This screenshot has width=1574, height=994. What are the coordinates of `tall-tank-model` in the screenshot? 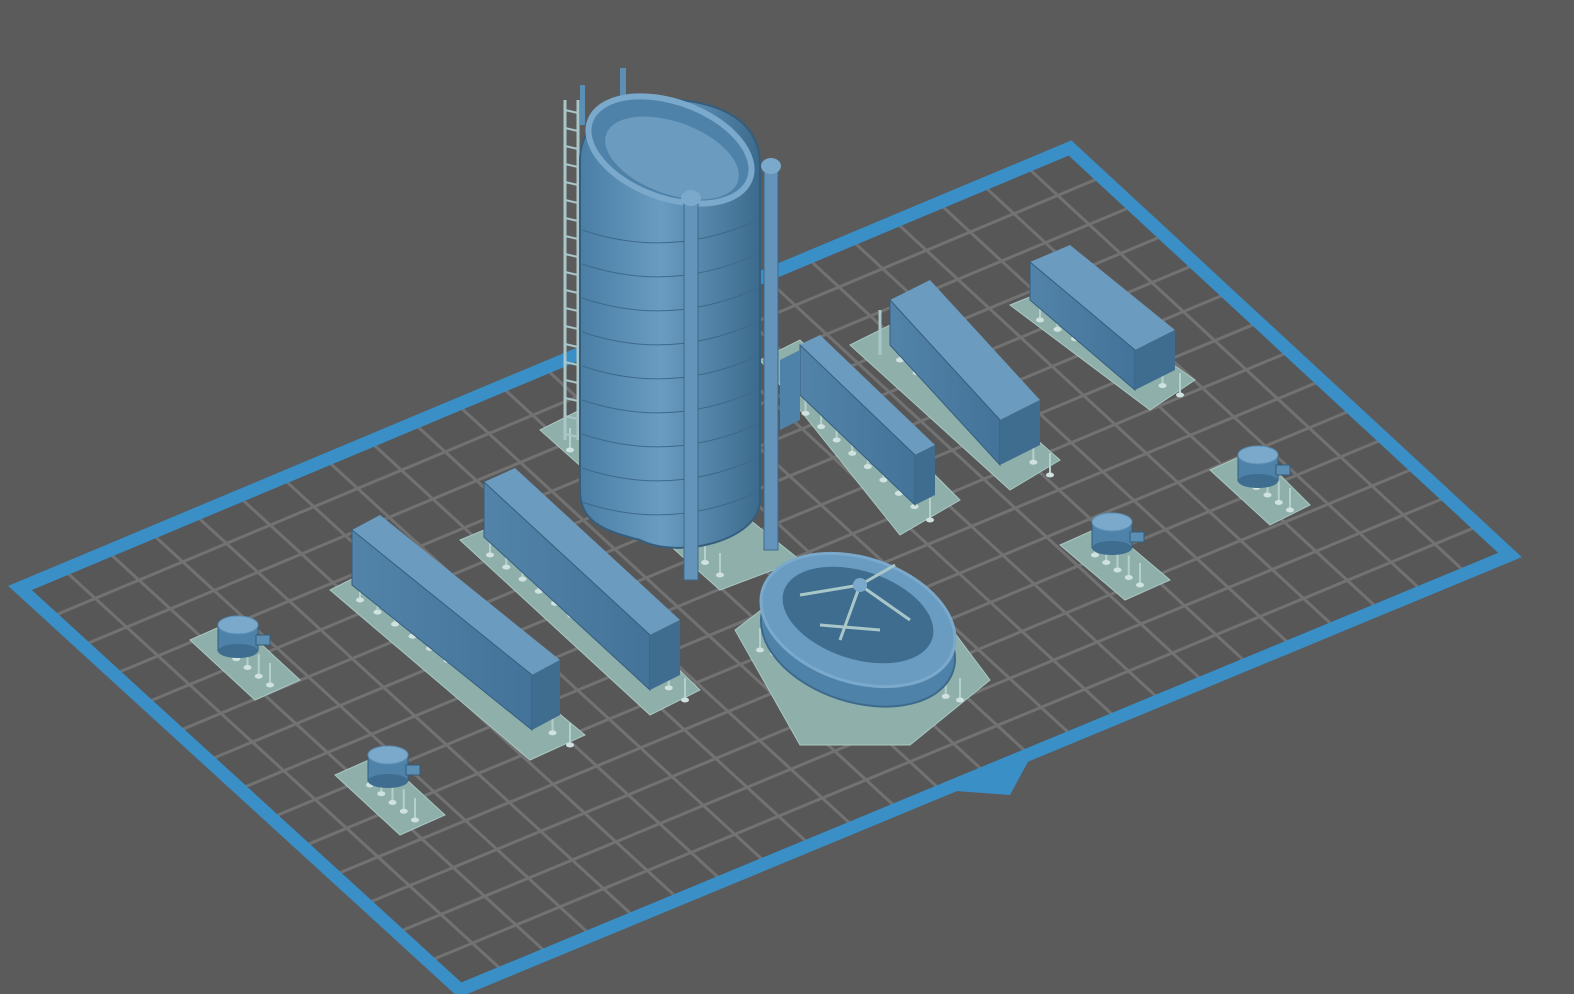 It's located at (672, 324).